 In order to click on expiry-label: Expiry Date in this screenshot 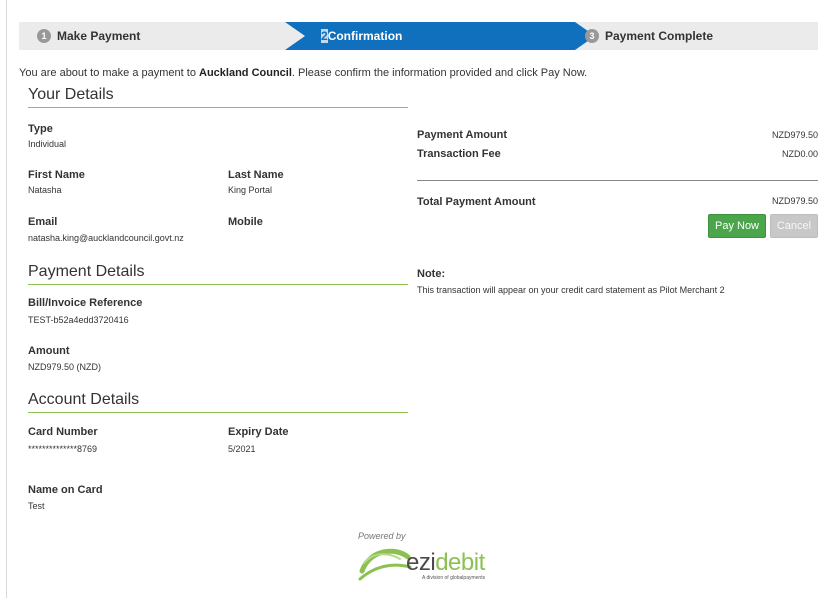, I will do `click(258, 432)`.